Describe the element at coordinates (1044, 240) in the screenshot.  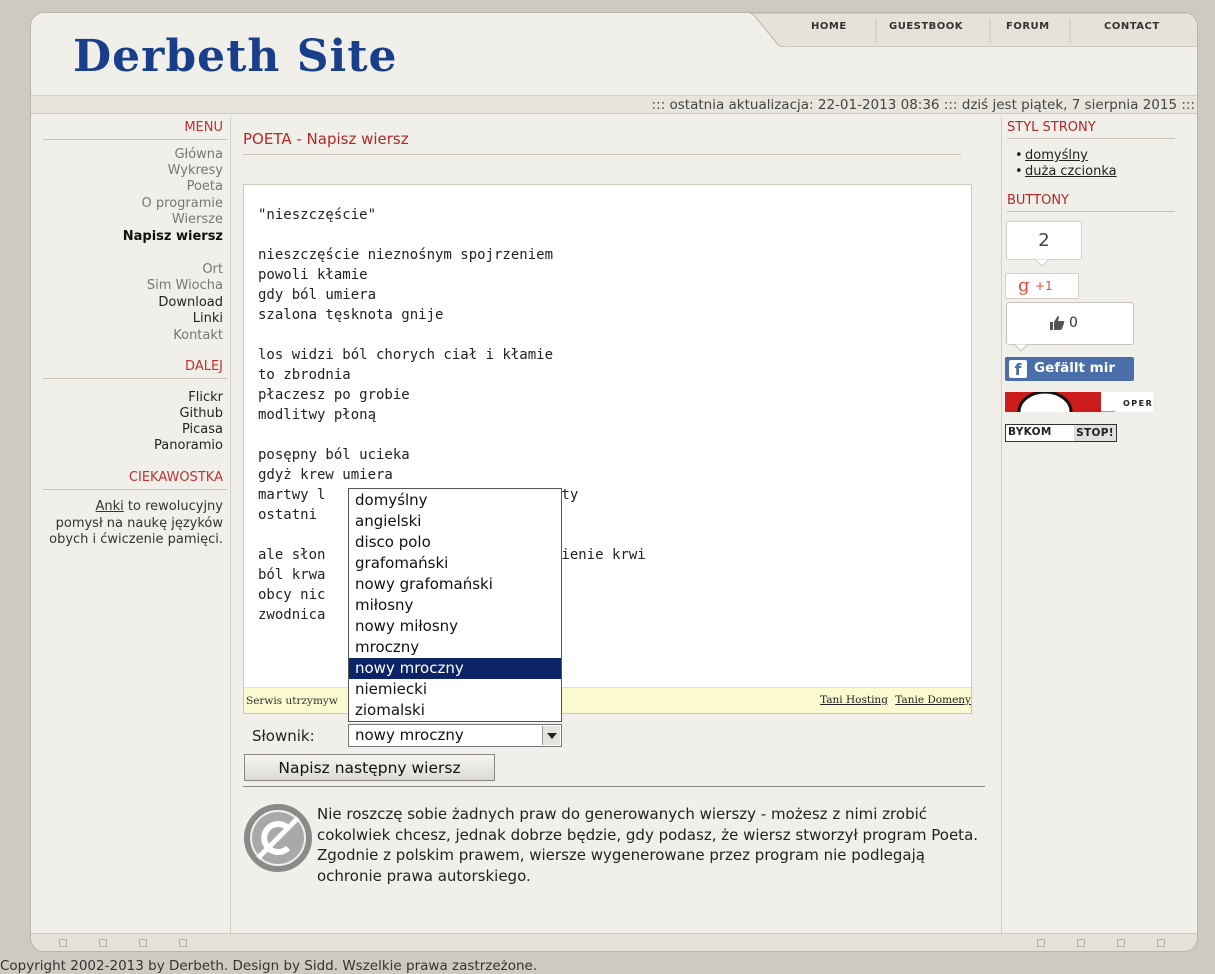
I see `share-count-box: 2` at that location.